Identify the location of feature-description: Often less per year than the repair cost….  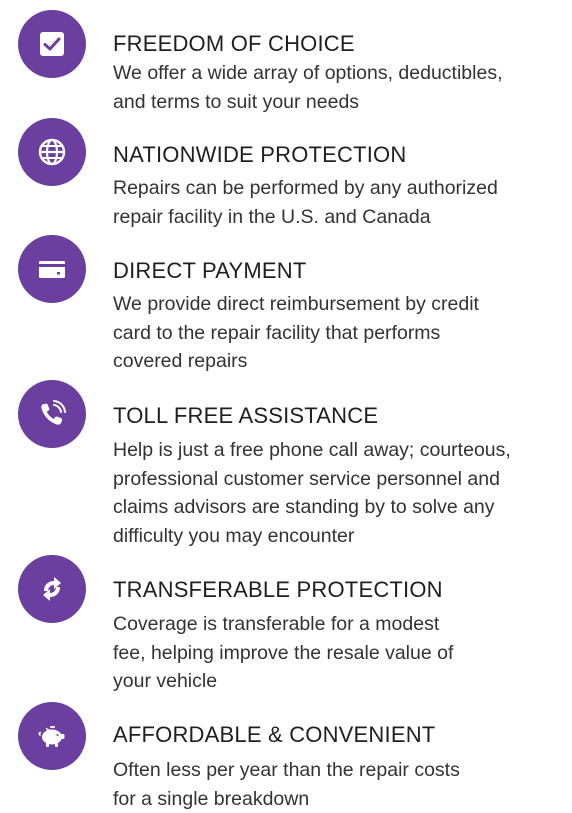
(340, 784).